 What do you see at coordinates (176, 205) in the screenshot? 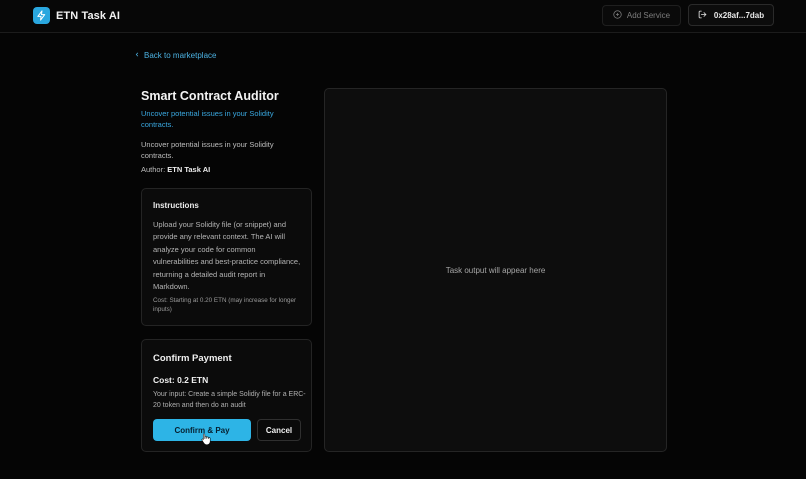
I see `instructions-heading: Instructions` at bounding box center [176, 205].